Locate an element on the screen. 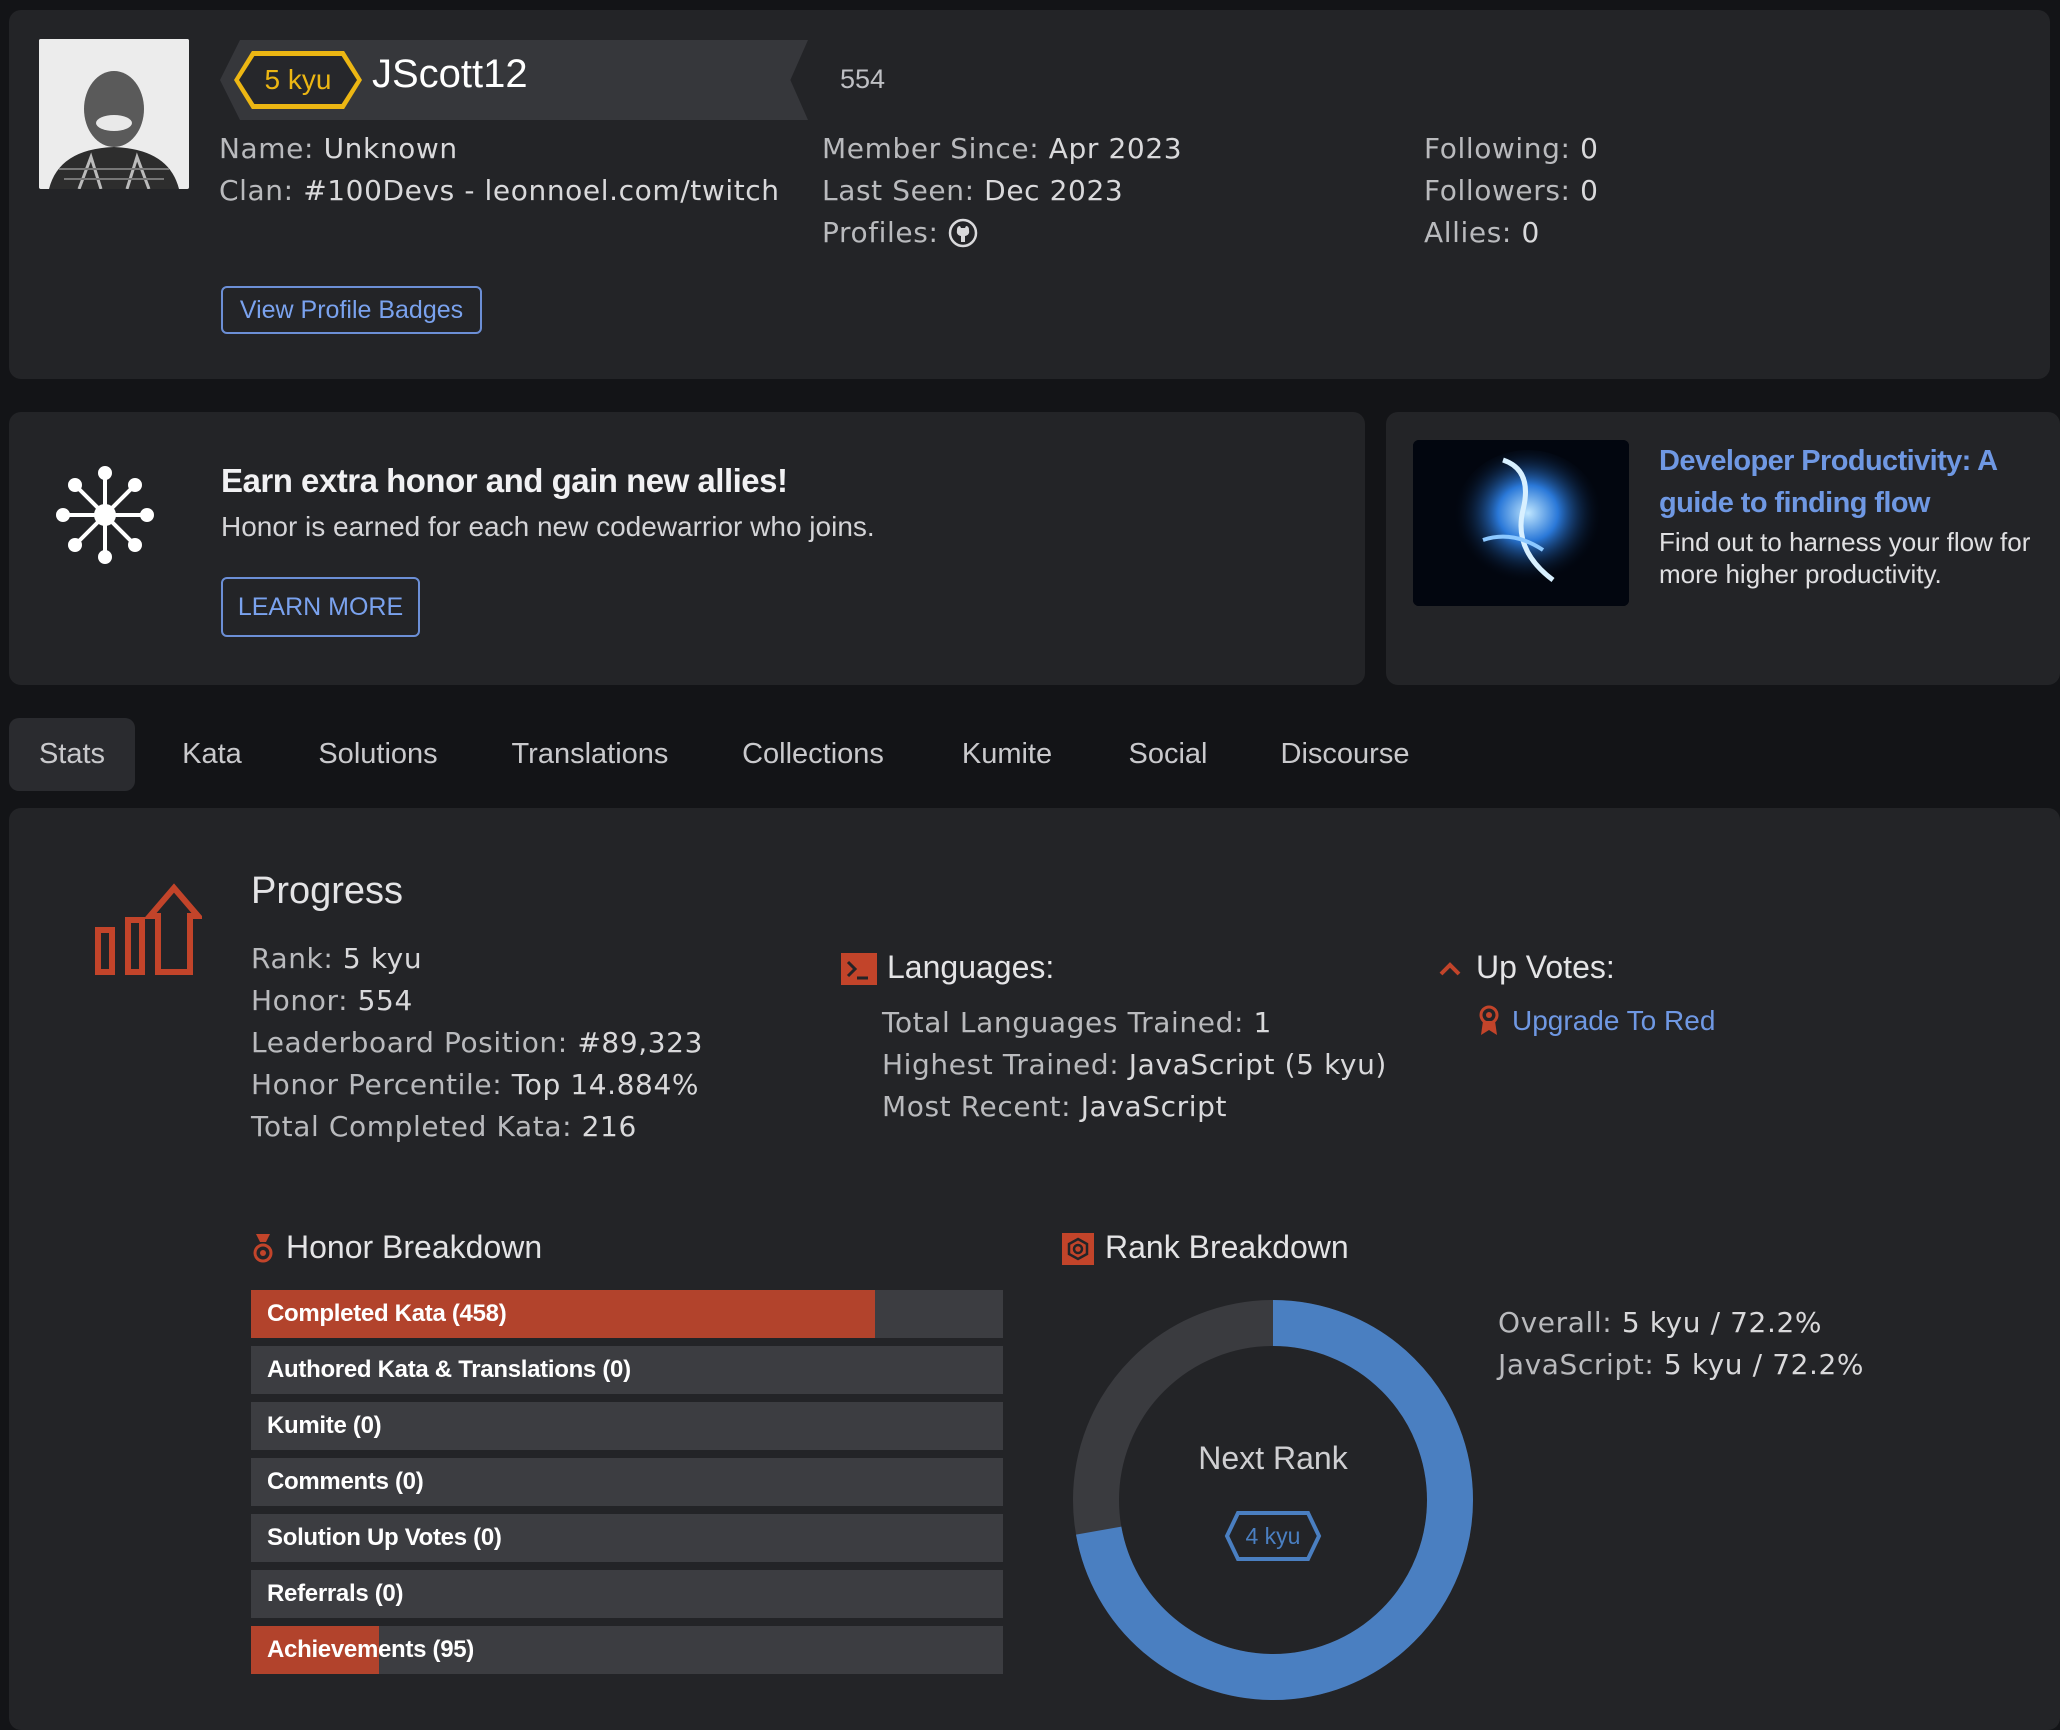  promo-card is located at coordinates (687, 548).